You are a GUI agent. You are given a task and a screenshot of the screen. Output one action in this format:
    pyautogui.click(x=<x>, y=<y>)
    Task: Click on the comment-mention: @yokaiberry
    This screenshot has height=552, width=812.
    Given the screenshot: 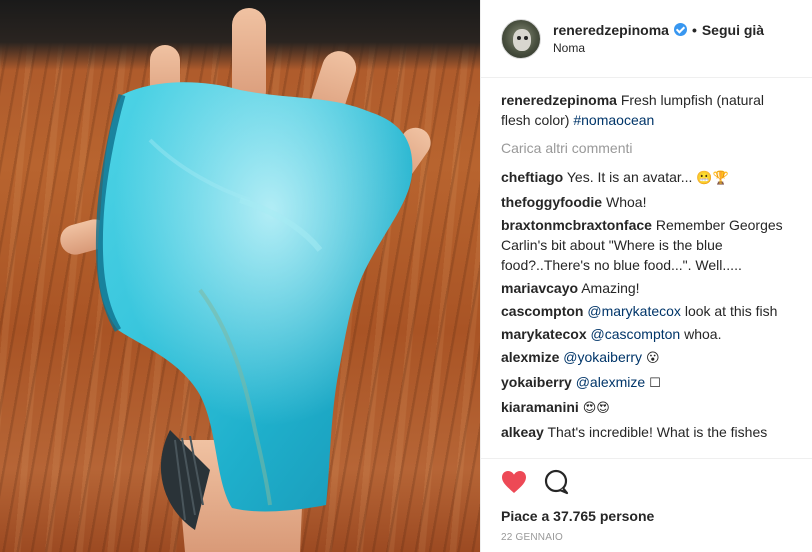 What is the action you would take?
    pyautogui.click(x=602, y=357)
    